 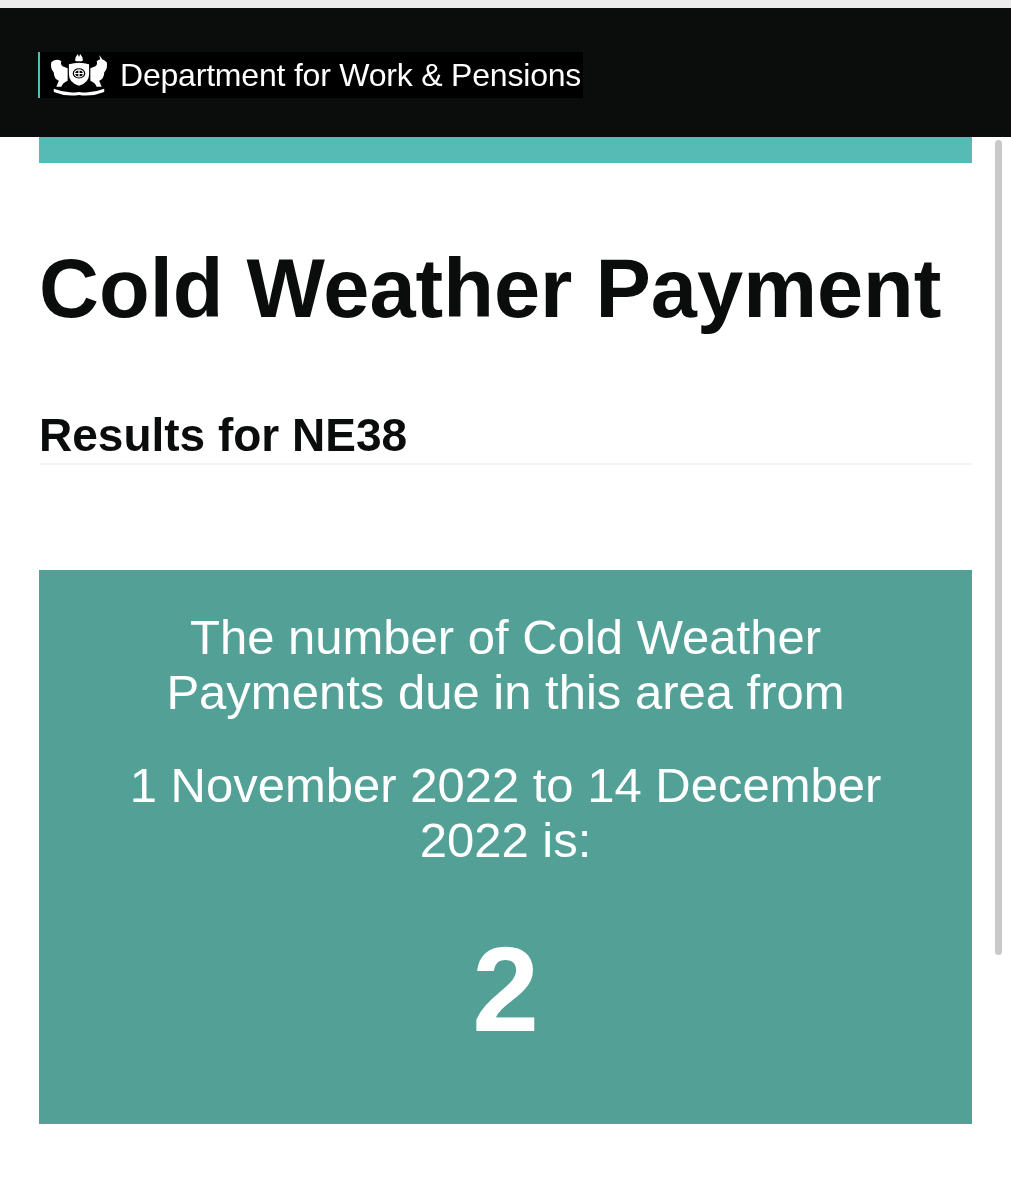 I want to click on payment-count: 2, so click(x=505, y=989).